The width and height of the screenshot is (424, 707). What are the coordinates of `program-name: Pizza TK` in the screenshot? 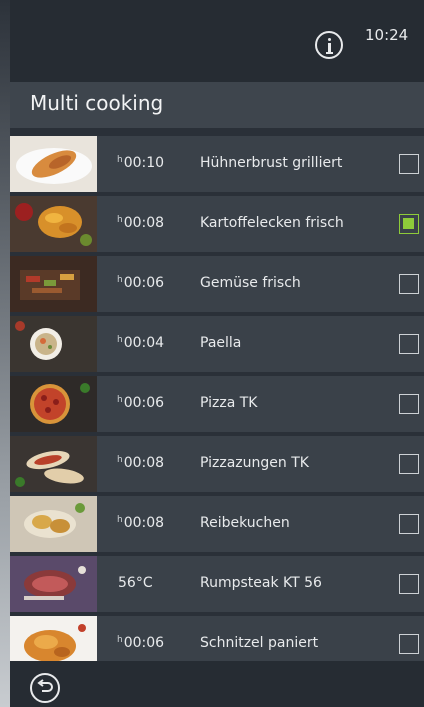 It's located at (229, 403).